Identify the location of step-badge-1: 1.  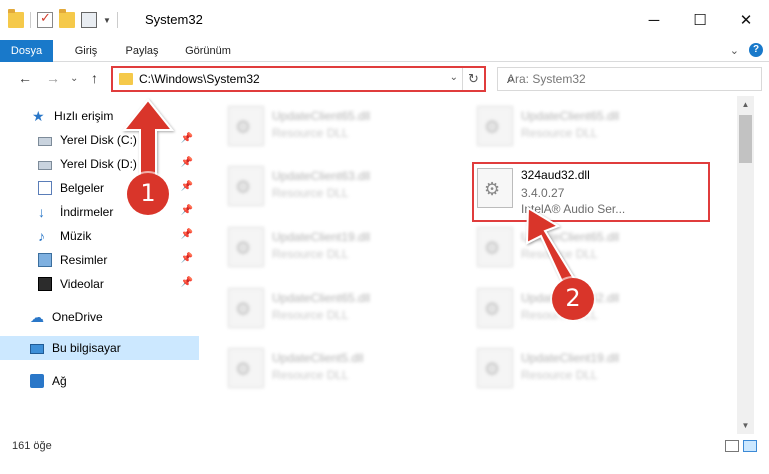
(148, 194).